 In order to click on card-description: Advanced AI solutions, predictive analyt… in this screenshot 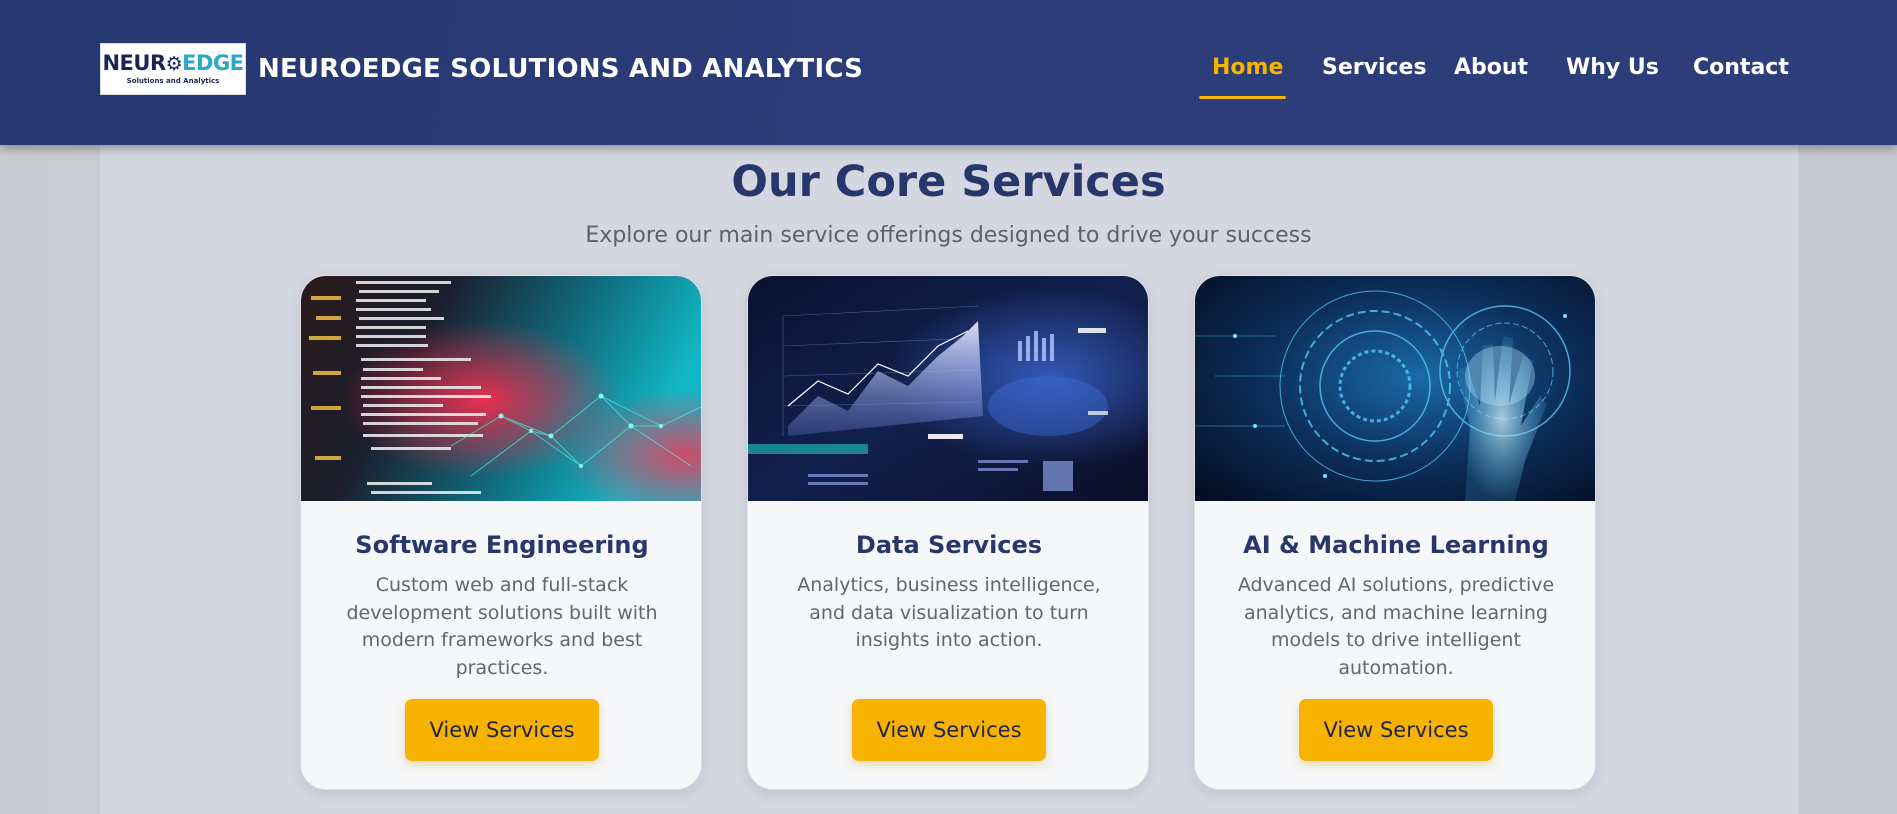, I will do `click(1396, 626)`.